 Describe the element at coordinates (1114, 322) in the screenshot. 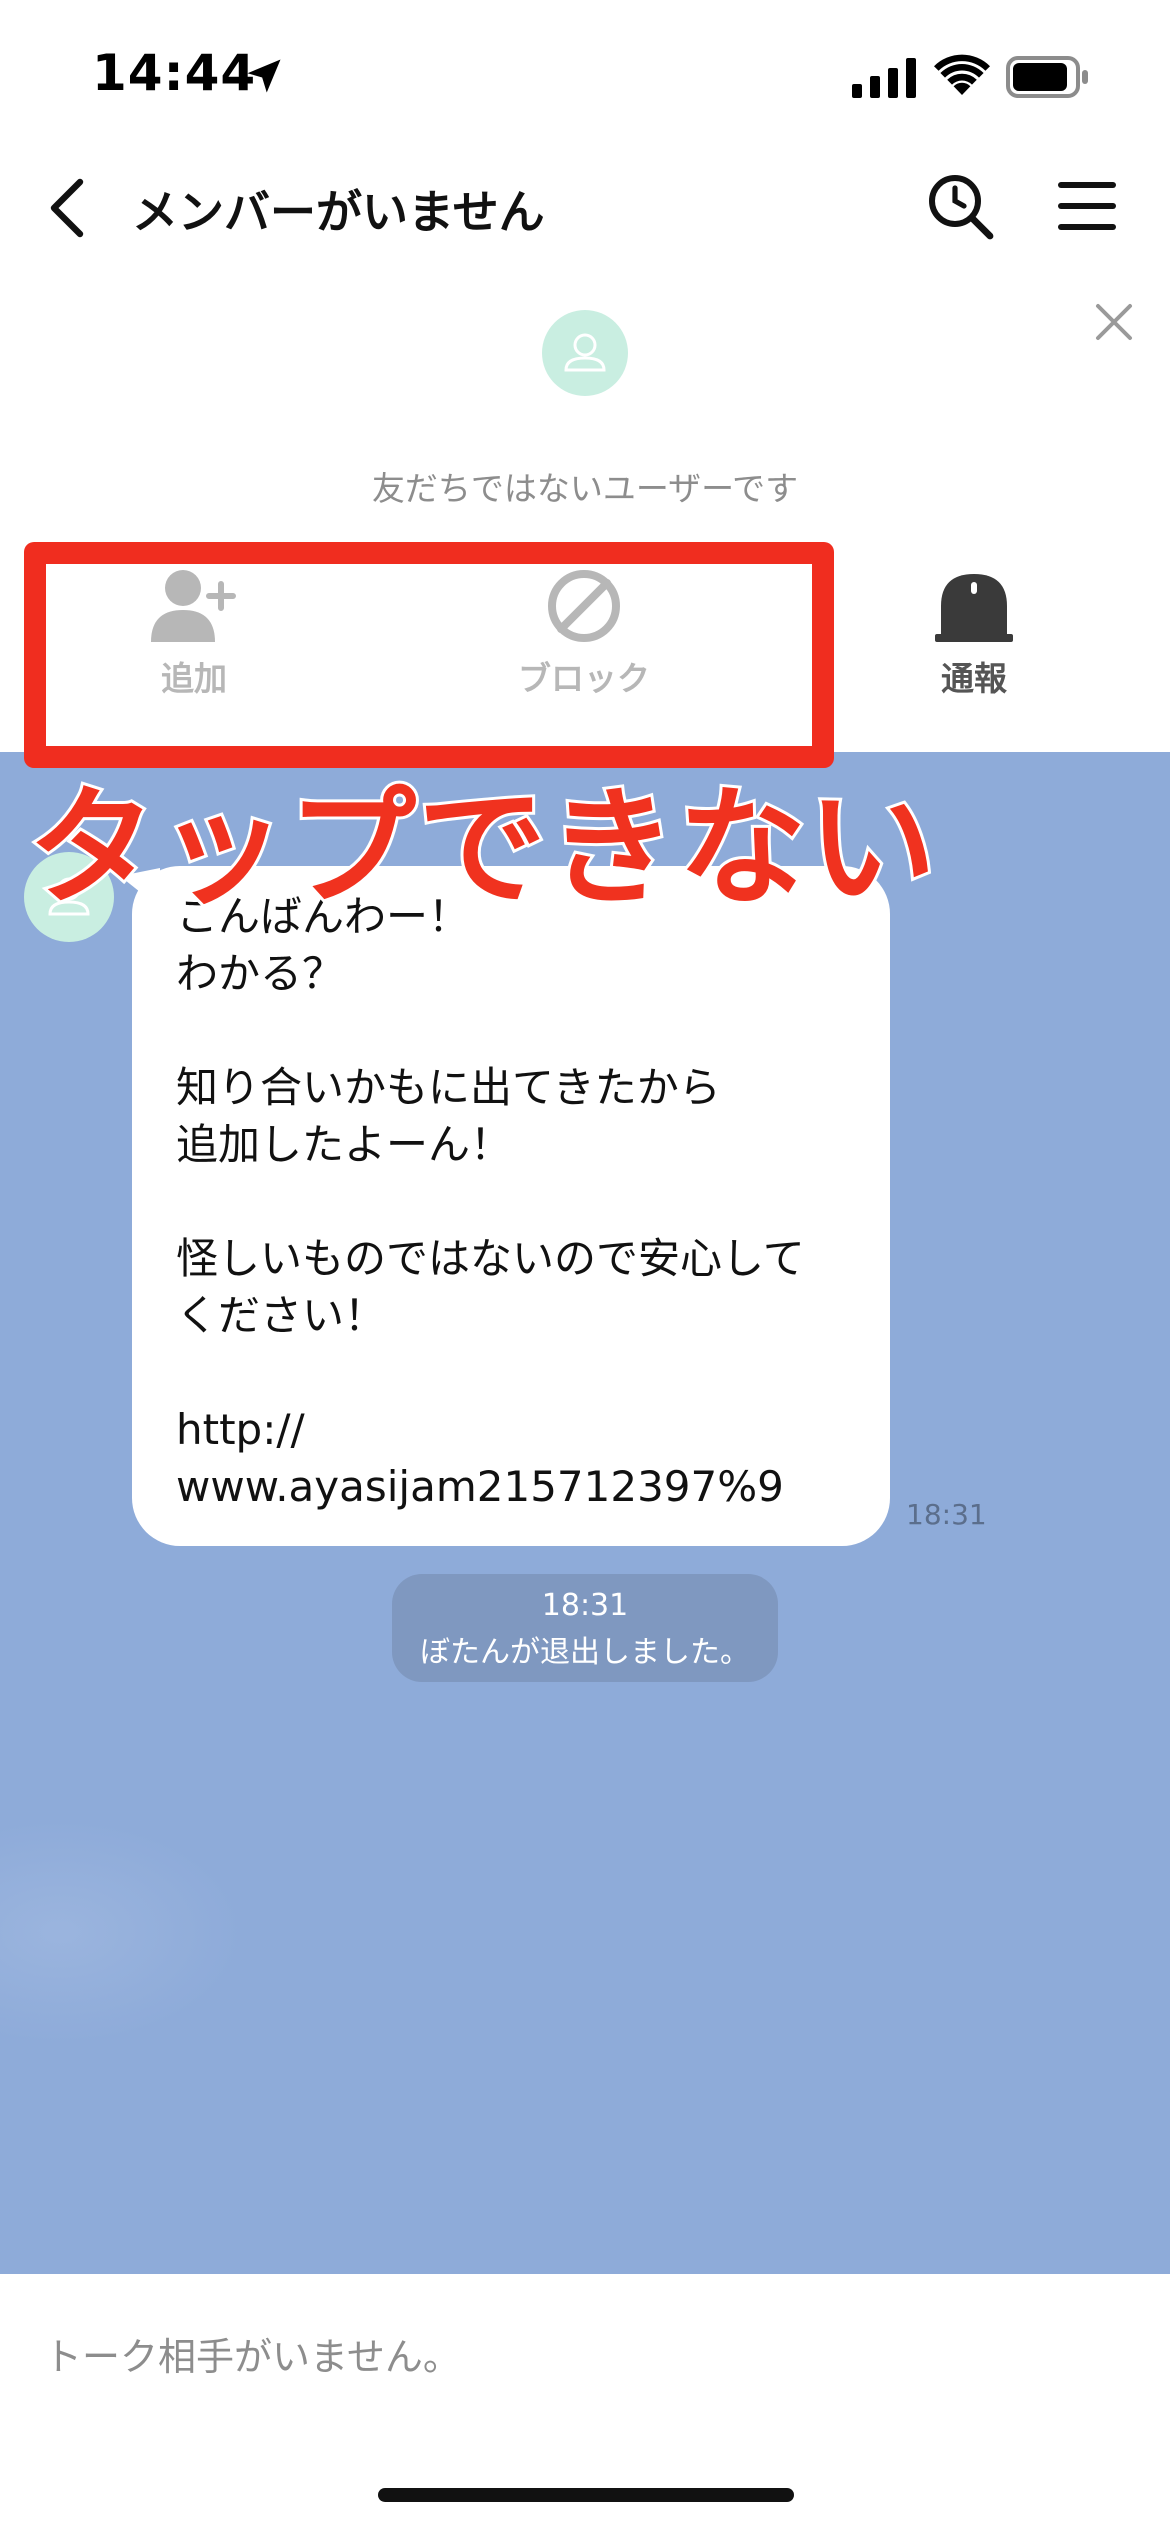

I see `close-icon` at that location.